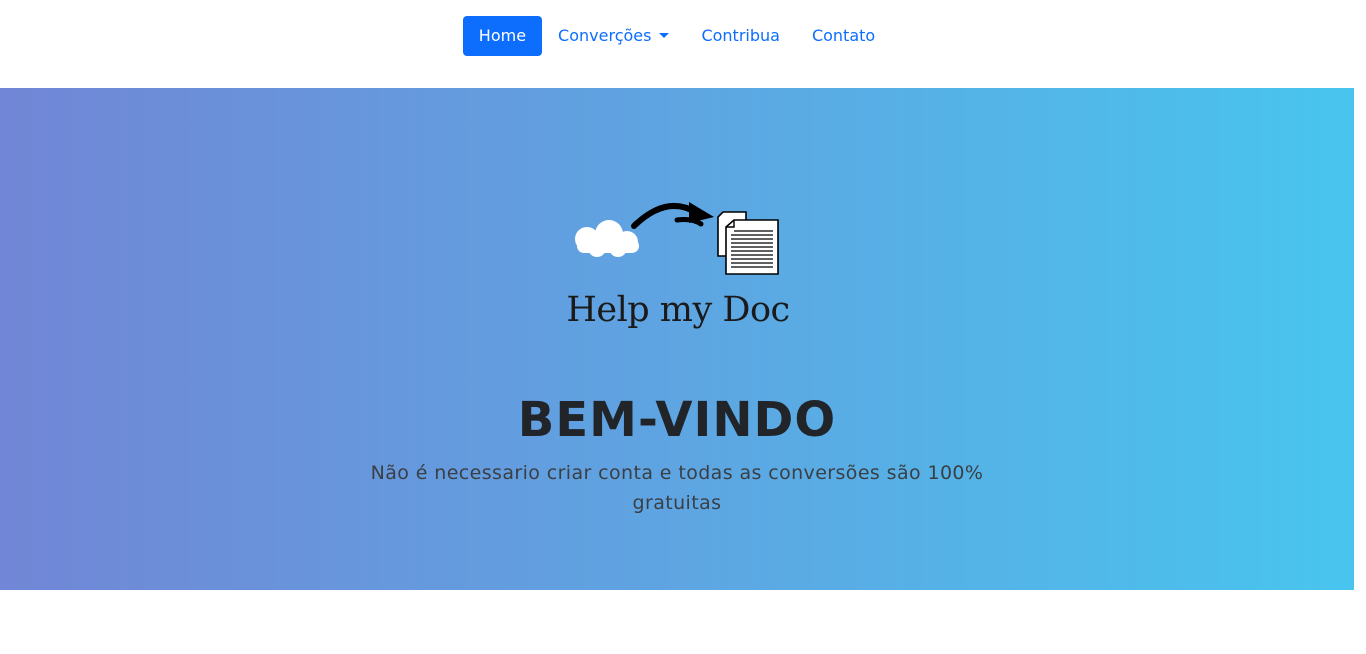  I want to click on site-logo: Help my Doc, so click(678, 263).